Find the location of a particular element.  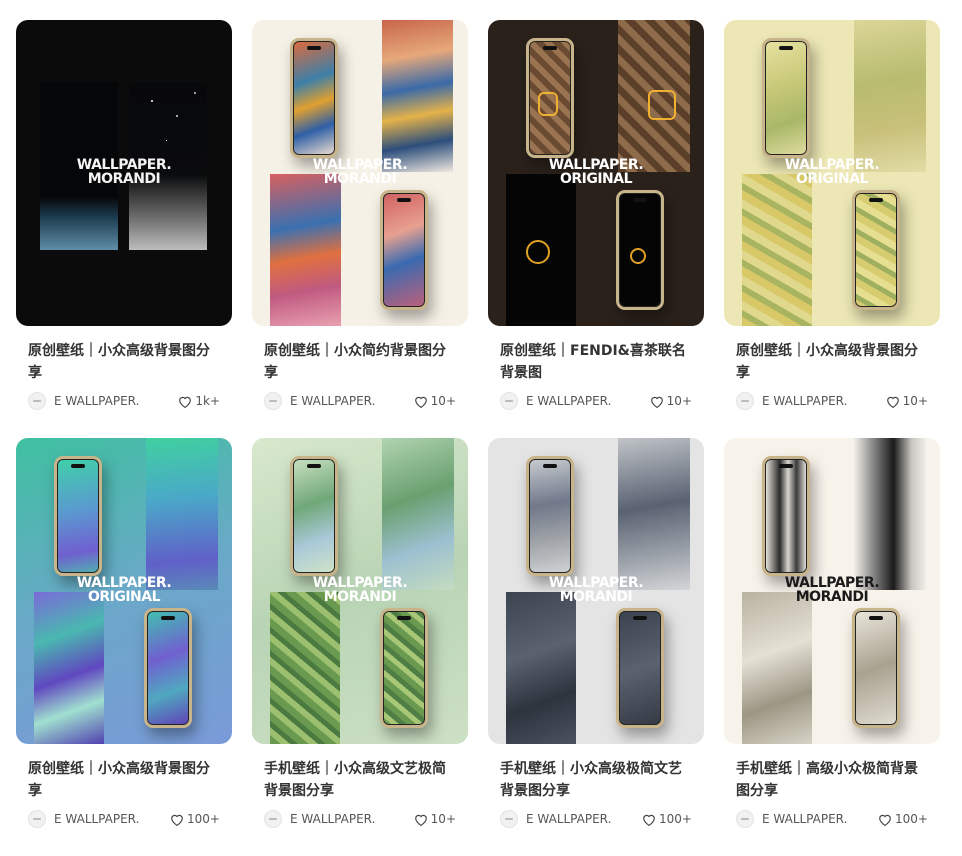

note-meta: E WALLPAPER. 1k+ is located at coordinates (124, 401).